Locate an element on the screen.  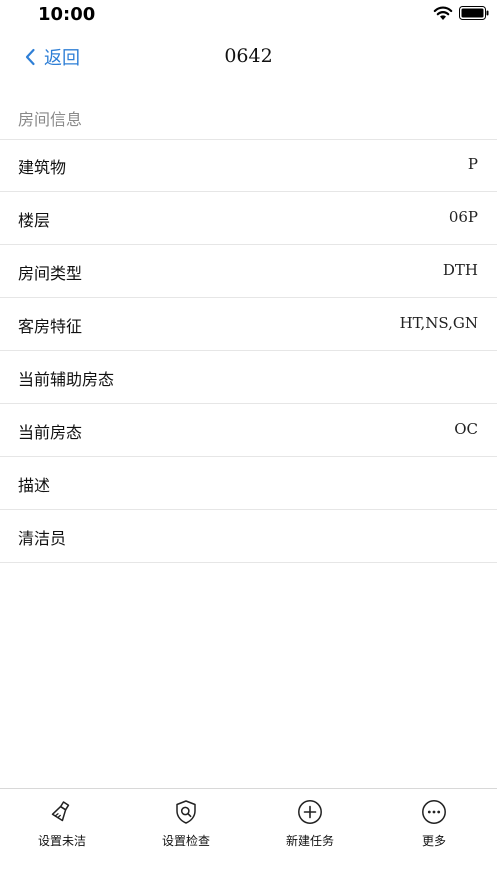
new-task-button: 新建任务 is located at coordinates (310, 836).